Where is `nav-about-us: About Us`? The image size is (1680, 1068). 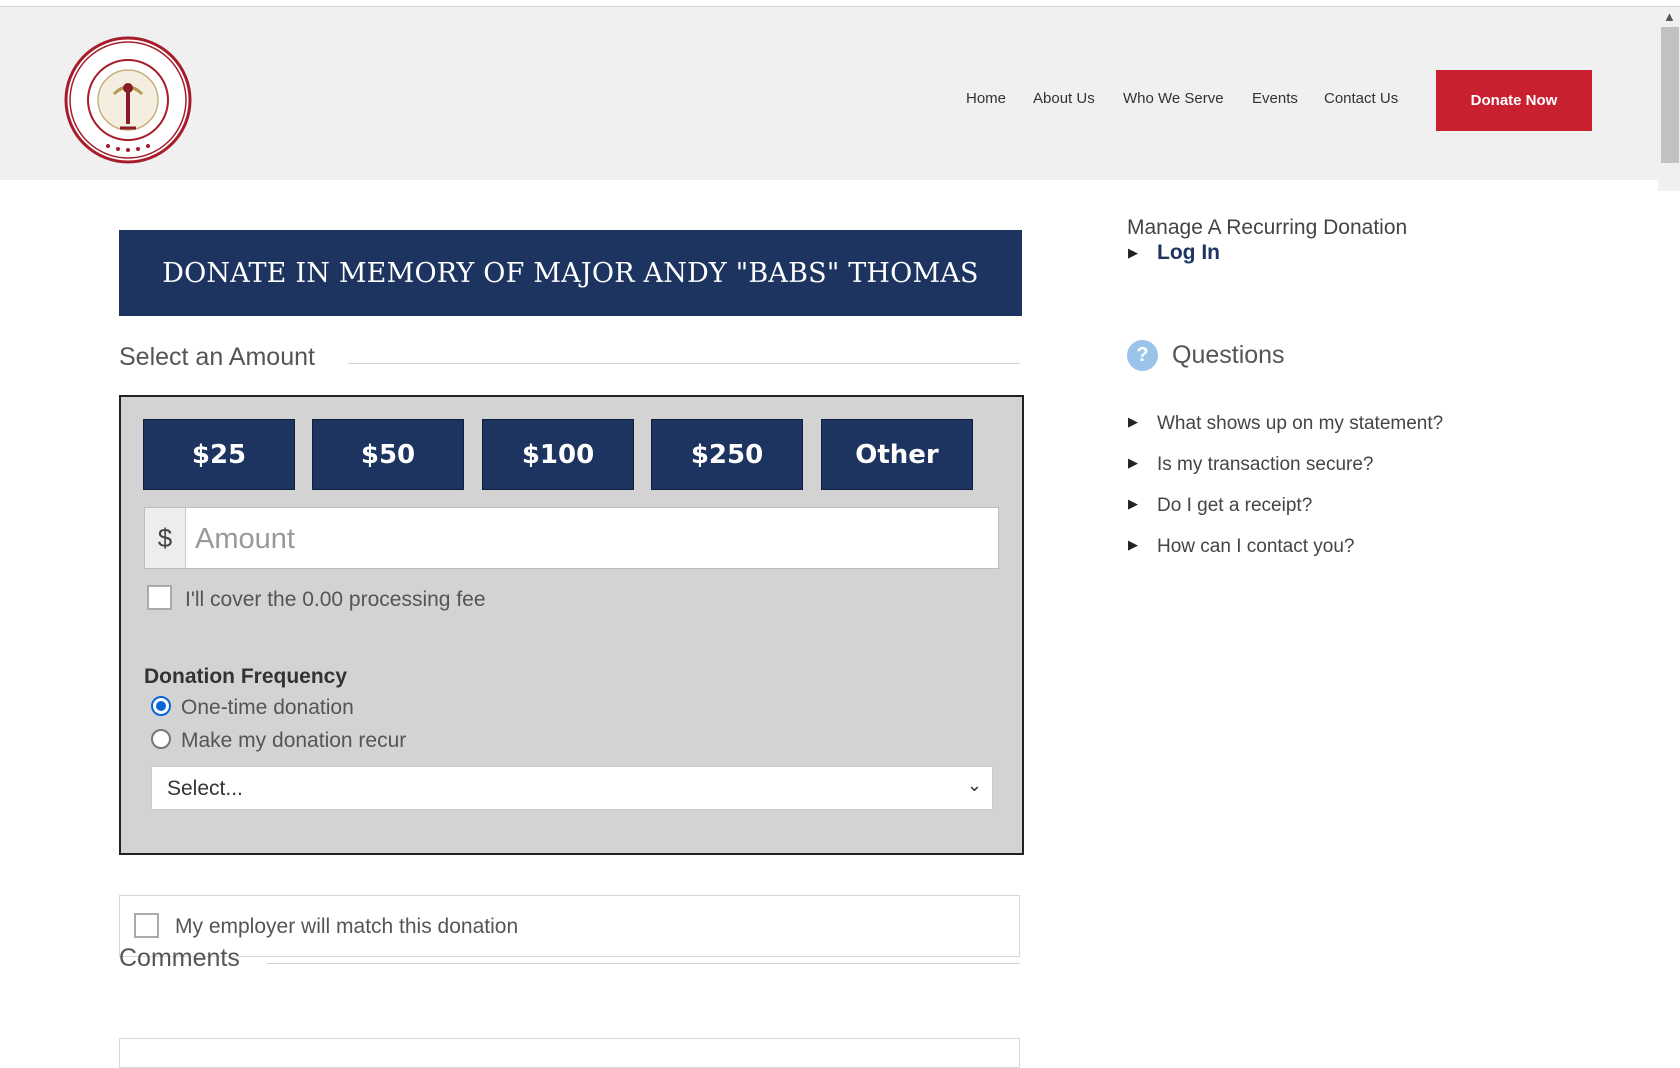 nav-about-us: About Us is located at coordinates (1064, 98).